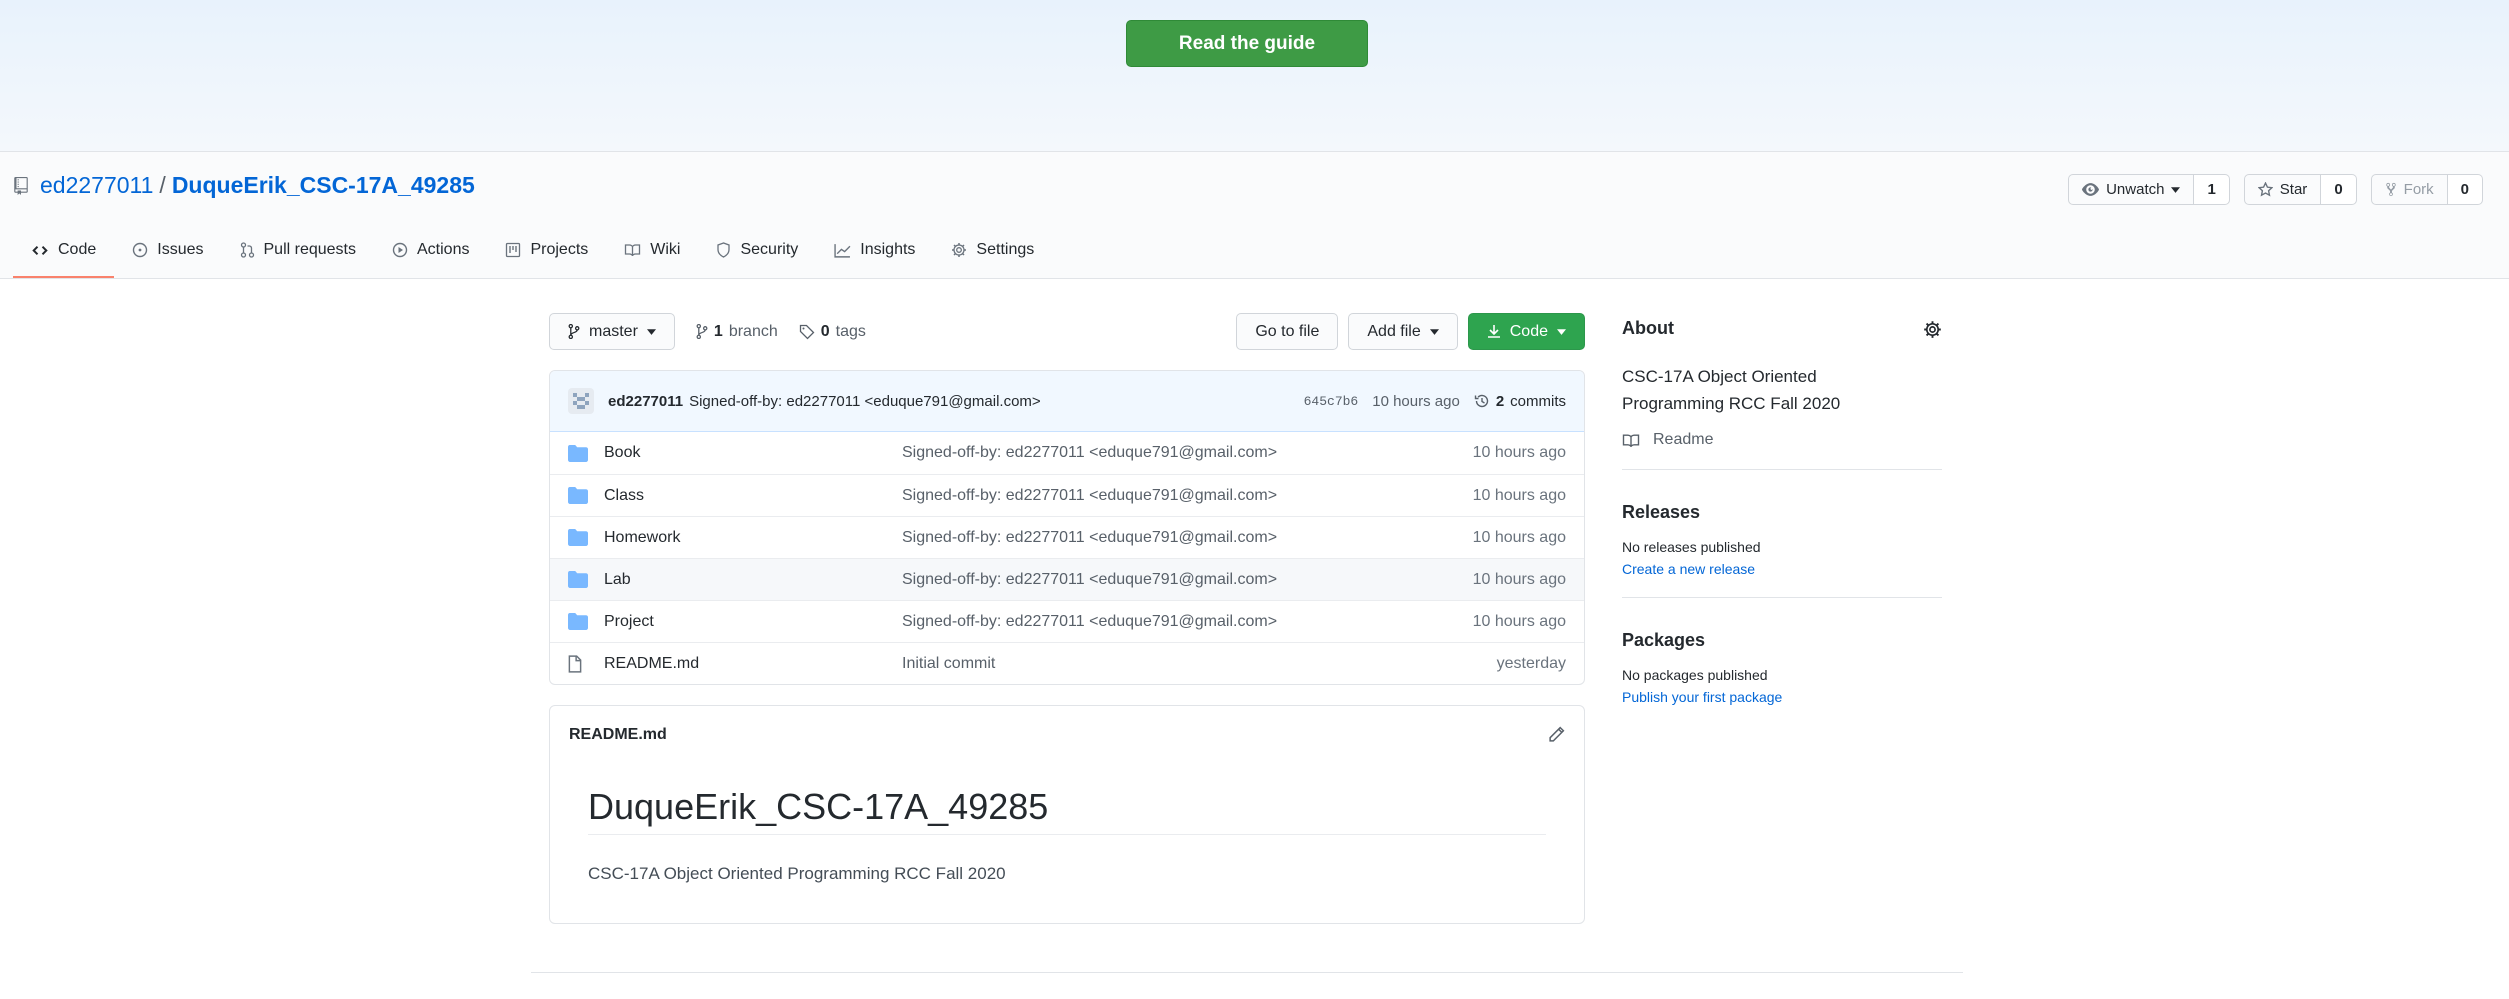 This screenshot has height=999, width=2509. Describe the element at coordinates (1403, 331) in the screenshot. I see `add-file-button: Add file` at that location.